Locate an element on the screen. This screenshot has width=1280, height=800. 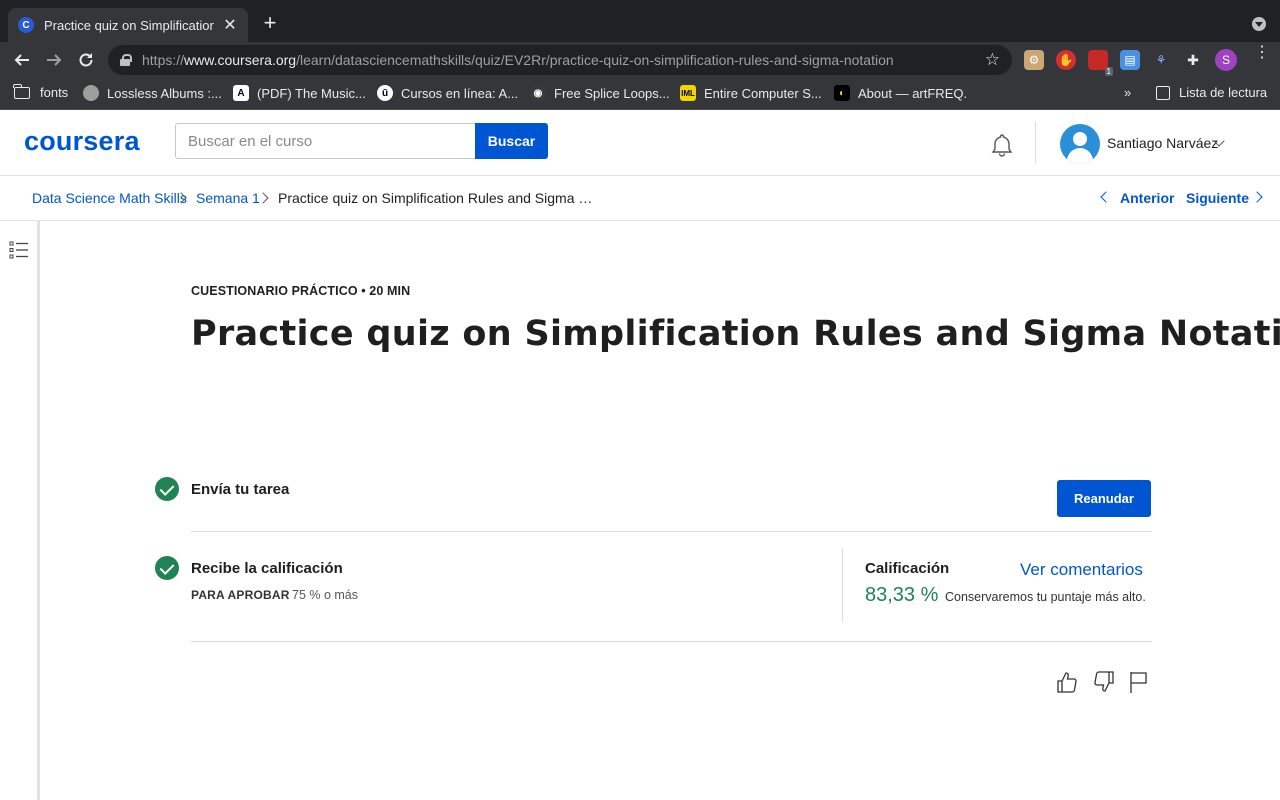
breadcrumb-week: Semana 1 is located at coordinates (228, 198).